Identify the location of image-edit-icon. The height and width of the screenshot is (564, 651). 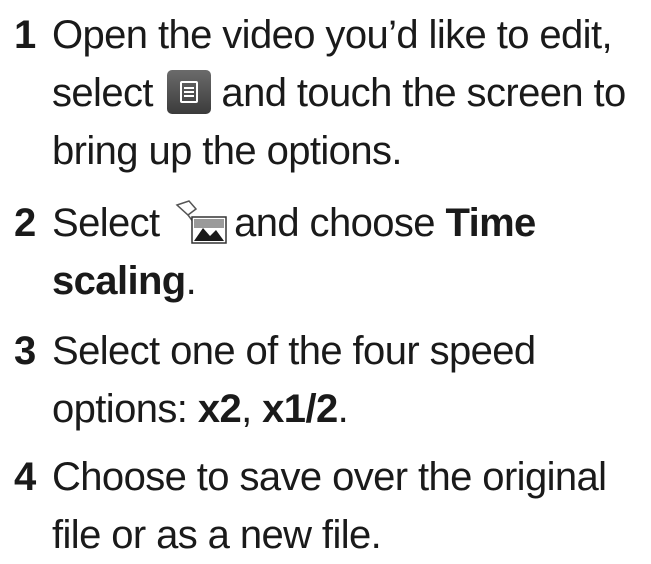
(201, 222).